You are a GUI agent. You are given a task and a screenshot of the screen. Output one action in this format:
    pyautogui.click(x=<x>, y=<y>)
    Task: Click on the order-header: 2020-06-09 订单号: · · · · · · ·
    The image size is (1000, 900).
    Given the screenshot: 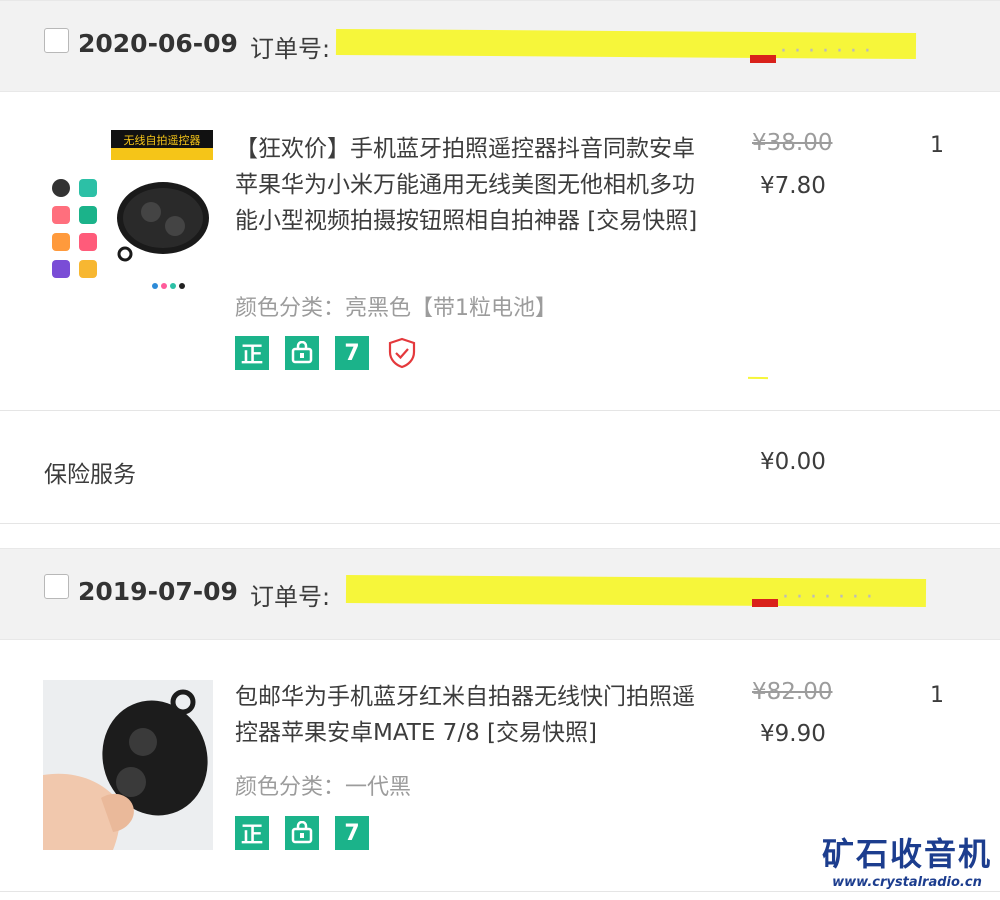 What is the action you would take?
    pyautogui.click(x=500, y=46)
    